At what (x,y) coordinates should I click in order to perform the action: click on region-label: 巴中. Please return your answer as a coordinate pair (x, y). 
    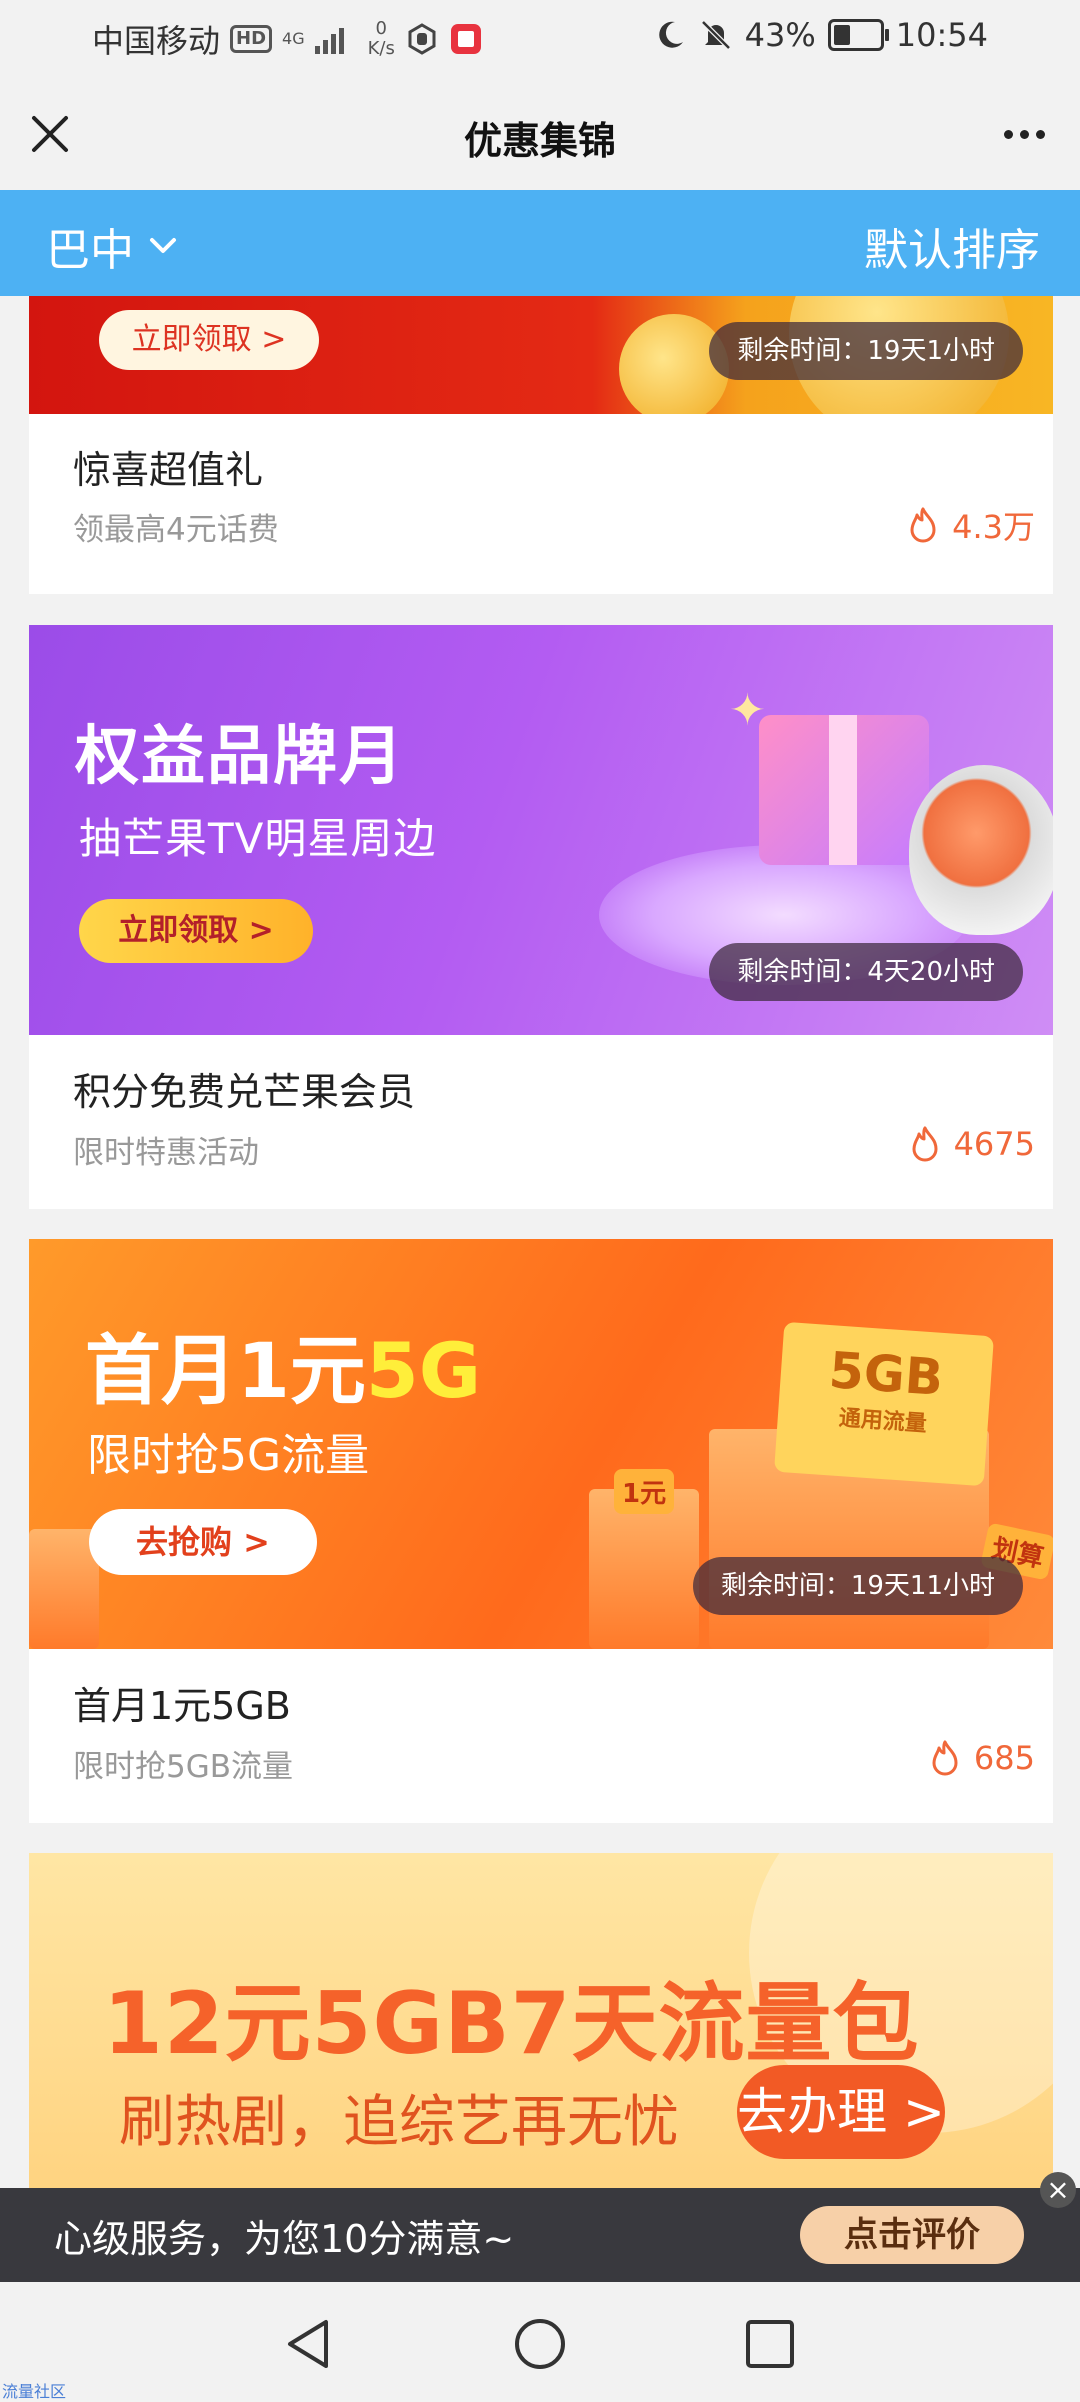
    Looking at the image, I should click on (90, 250).